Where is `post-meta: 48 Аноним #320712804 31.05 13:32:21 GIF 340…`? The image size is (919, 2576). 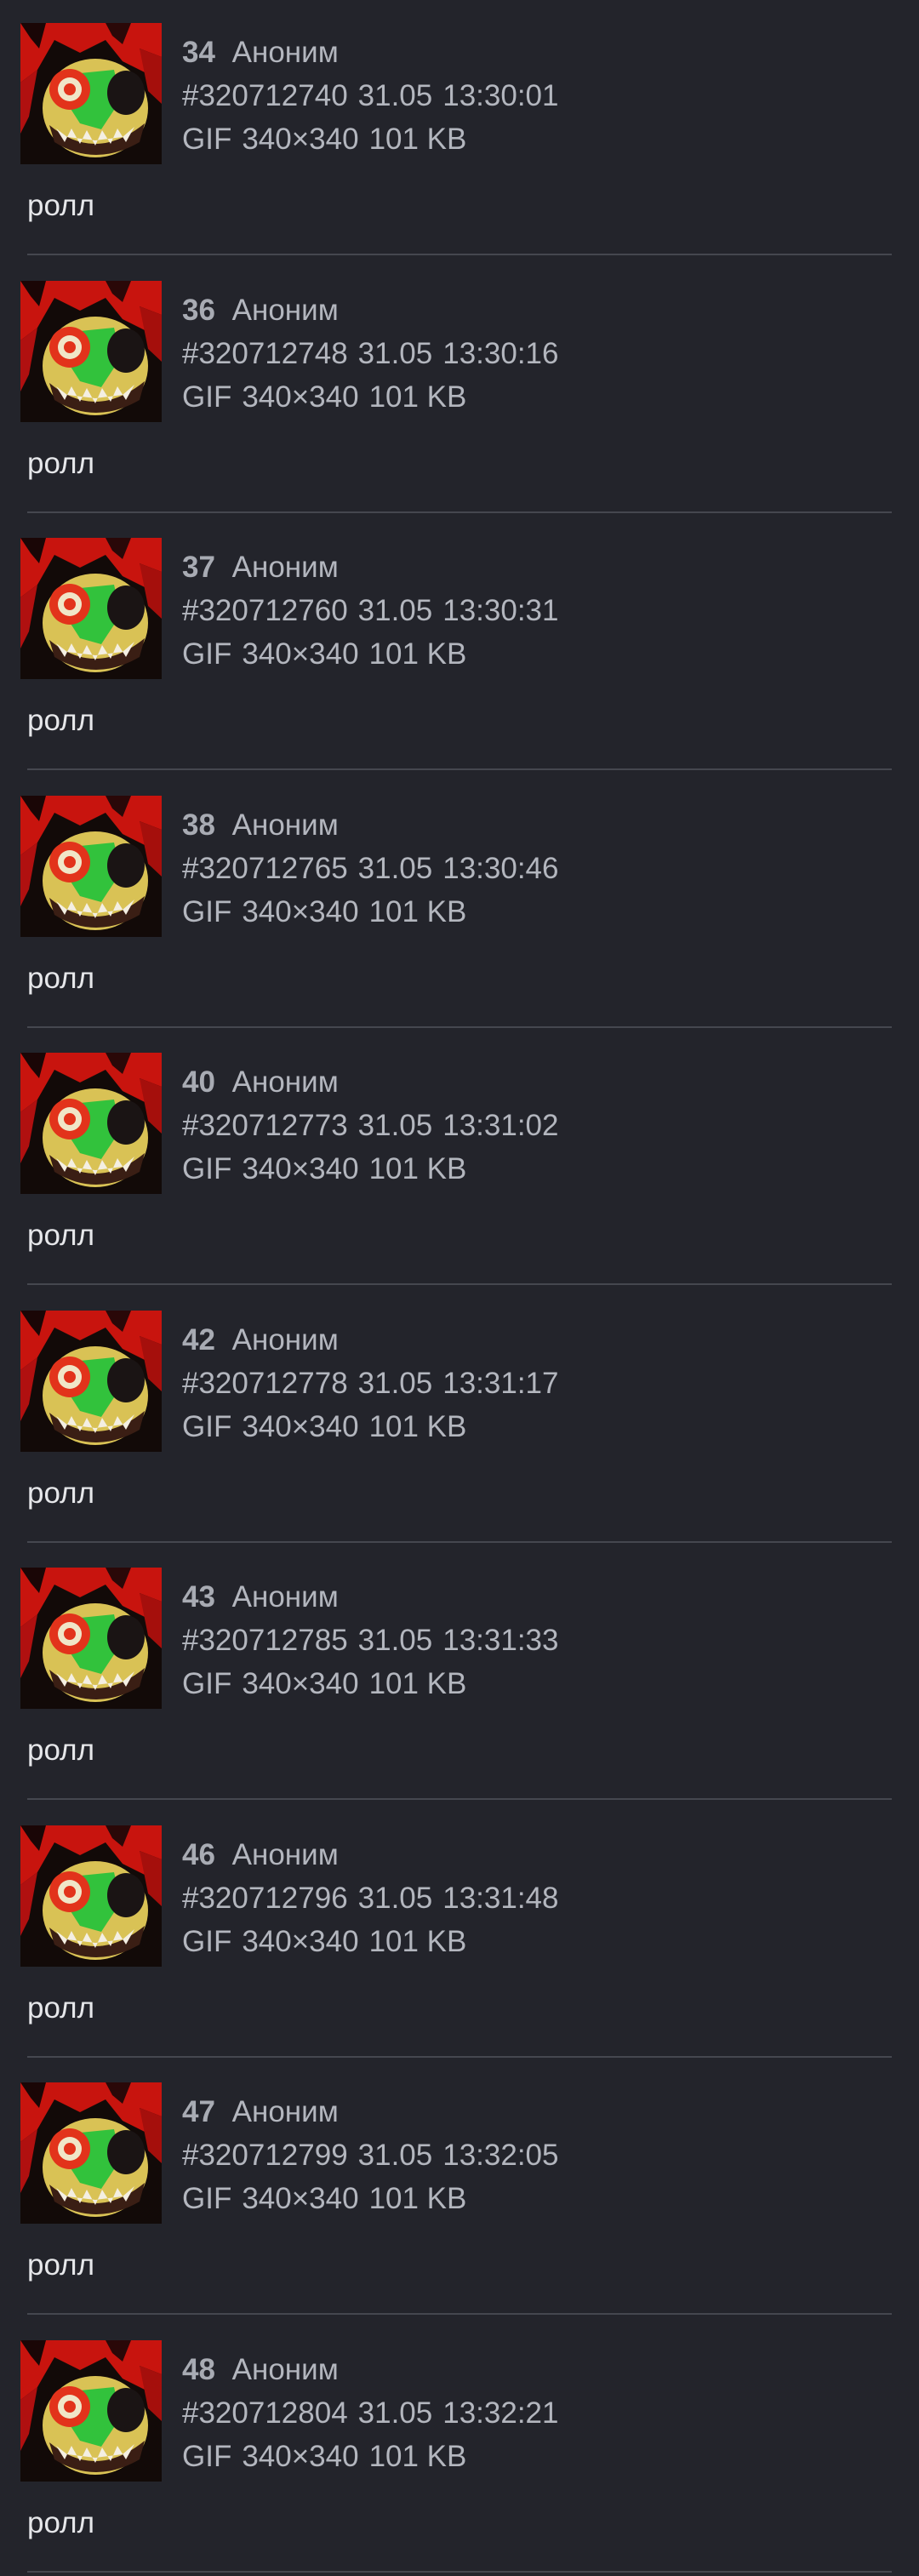 post-meta: 48 Аноним #320712804 31.05 13:32:21 GIF 340… is located at coordinates (370, 2413).